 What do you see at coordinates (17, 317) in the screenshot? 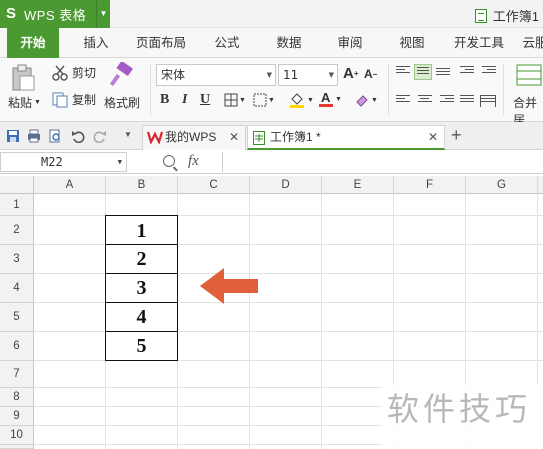
I see `row-header-5: 5` at bounding box center [17, 317].